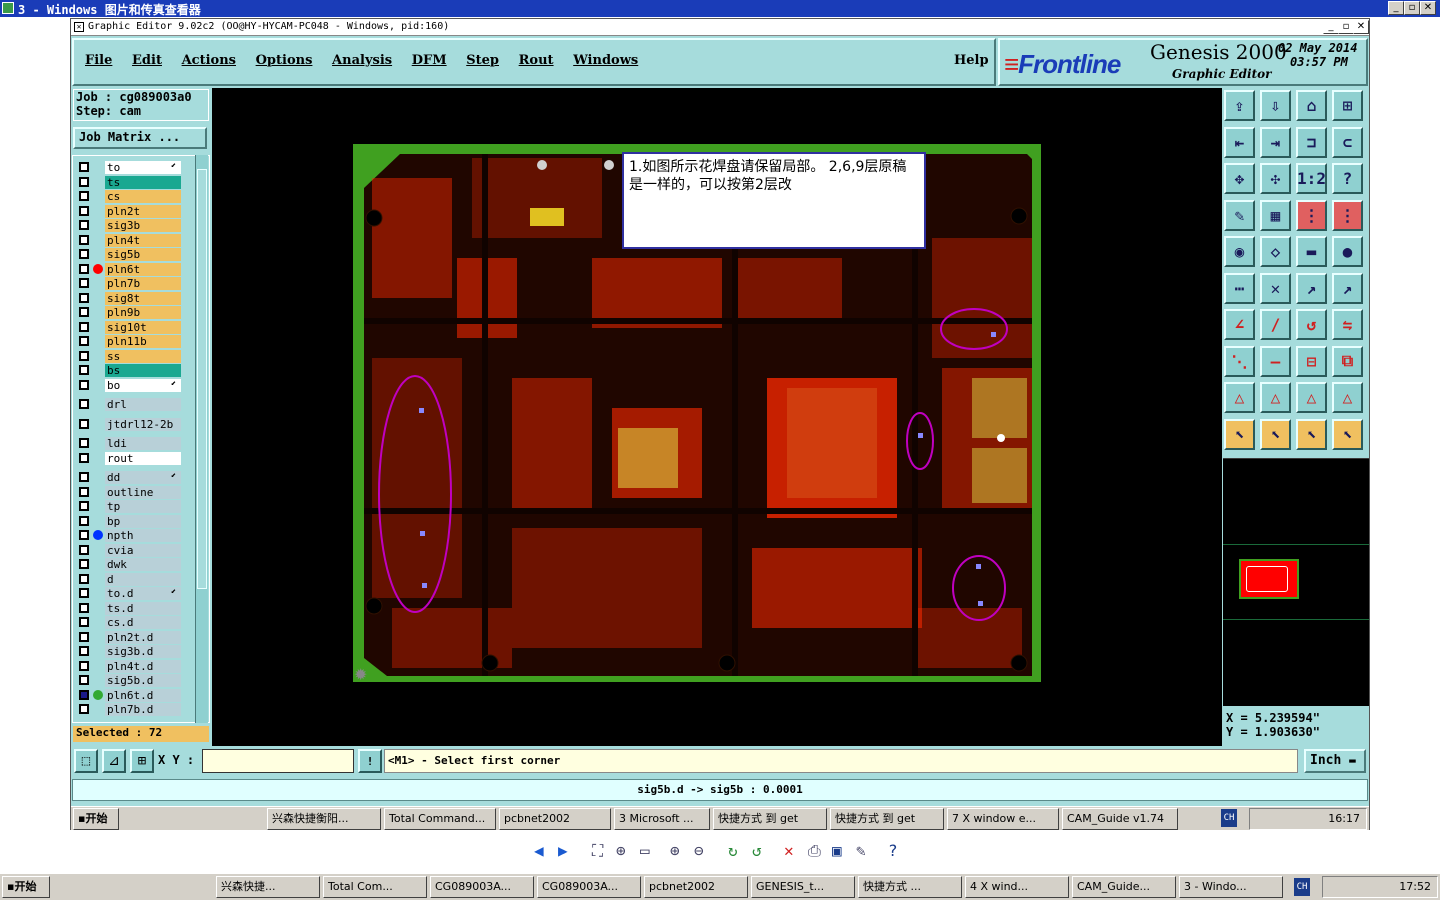 The image size is (1440, 900). I want to click on layer-row: drl, so click(141, 404).